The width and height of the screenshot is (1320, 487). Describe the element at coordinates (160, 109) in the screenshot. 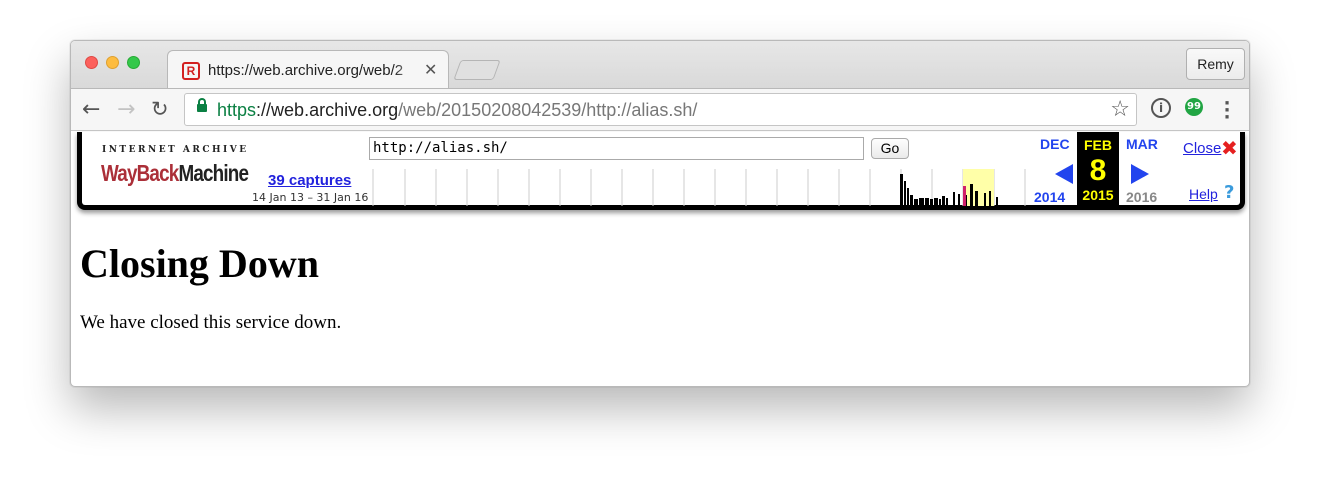

I see `reload-icon: ↻` at that location.